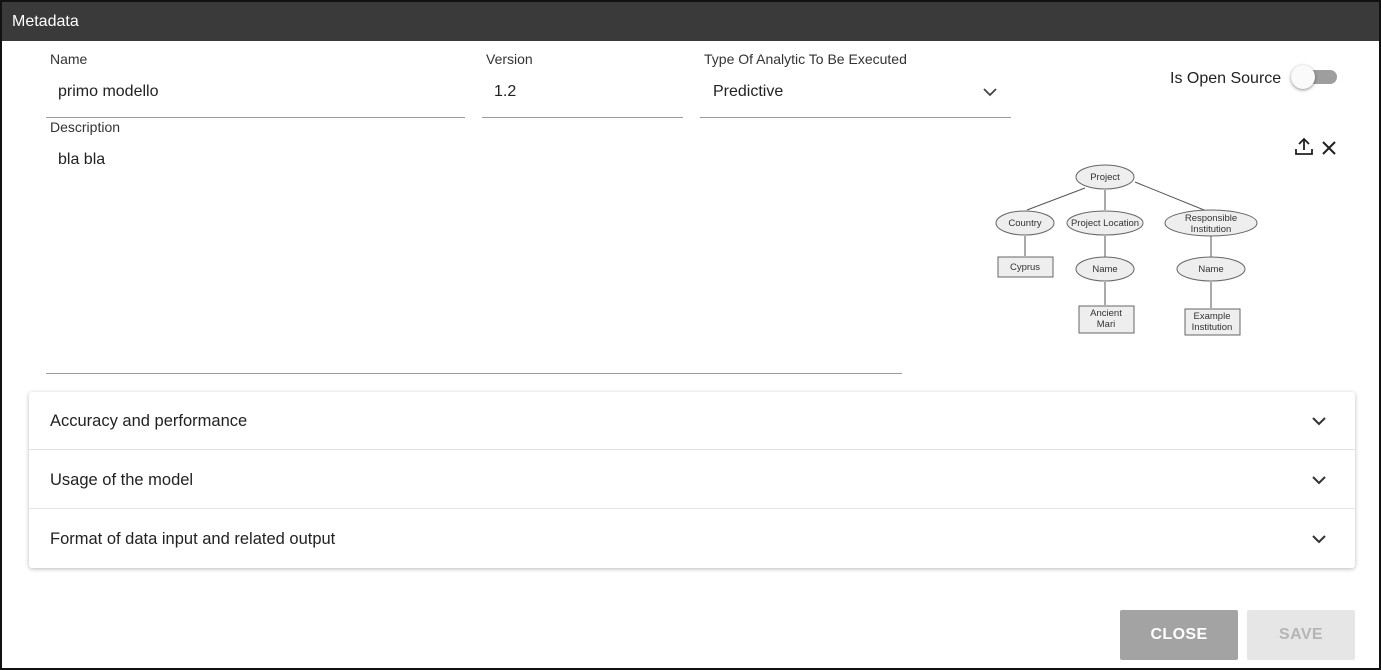 This screenshot has height=670, width=1381. What do you see at coordinates (1025, 267) in the screenshot?
I see `diagram-node-cyprus: Cyprus` at bounding box center [1025, 267].